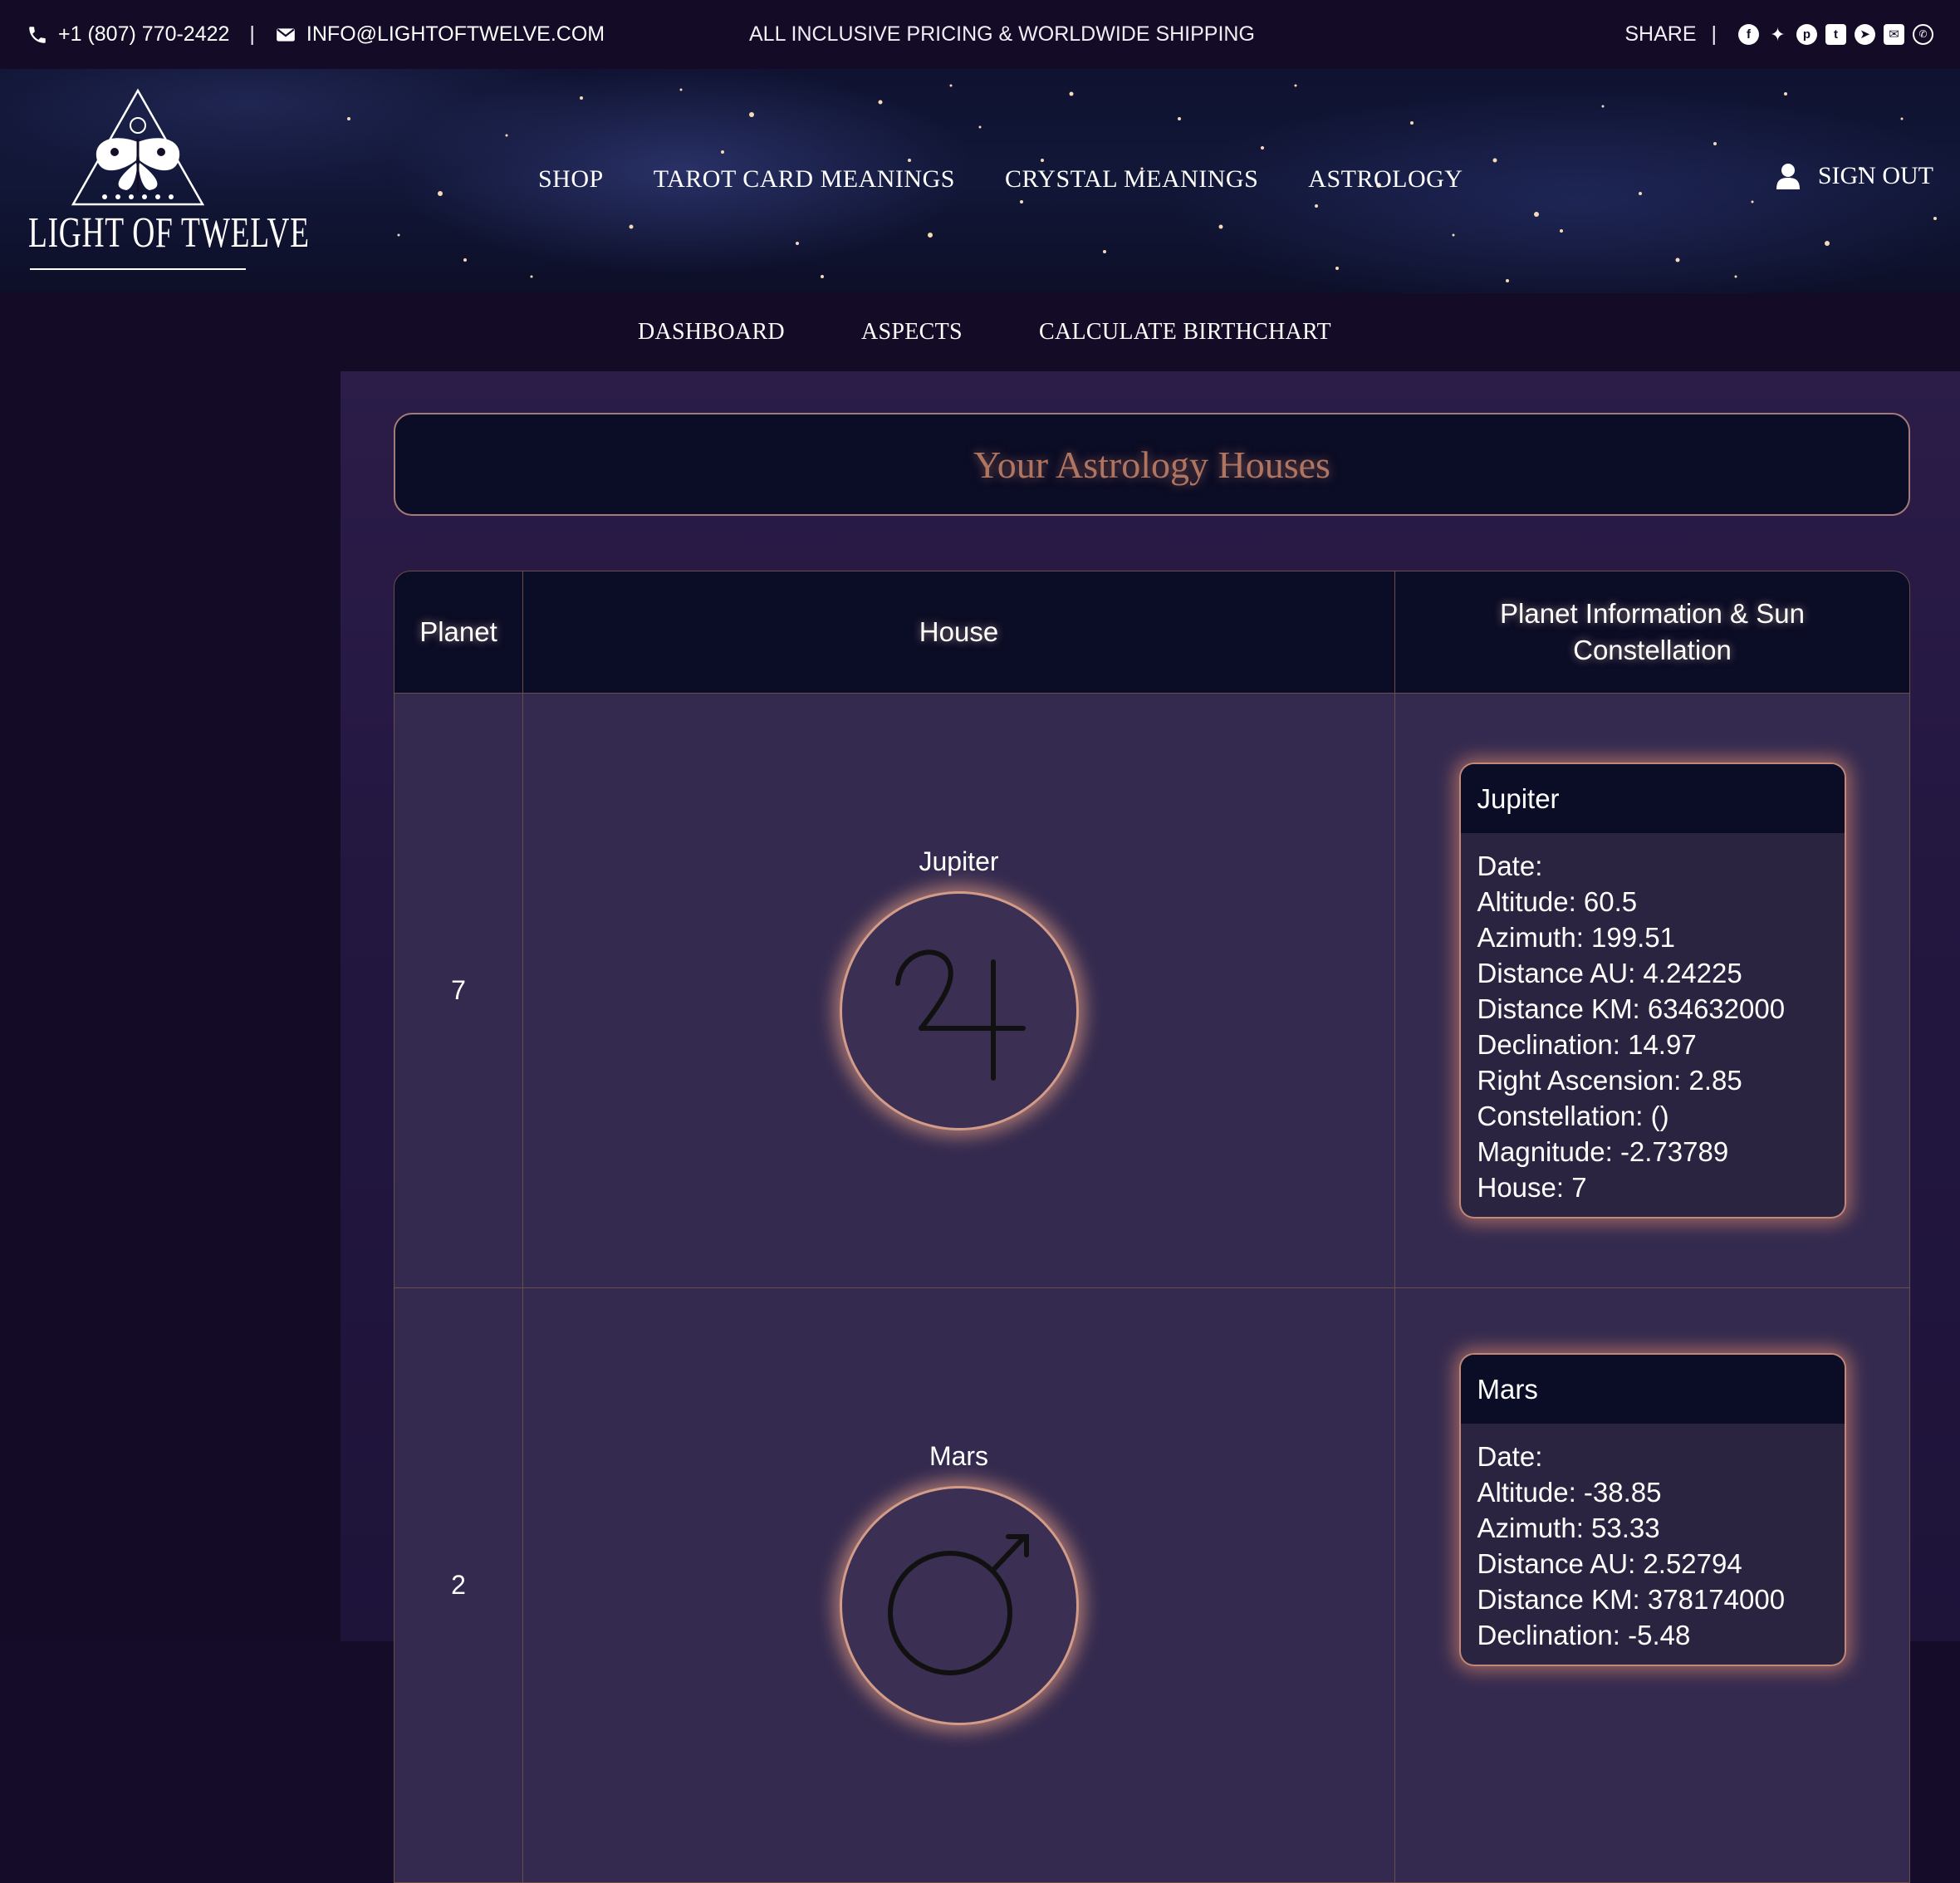 Image resolution: width=1960 pixels, height=1883 pixels. I want to click on brand-name: LIGHT OF TWELVE, so click(169, 233).